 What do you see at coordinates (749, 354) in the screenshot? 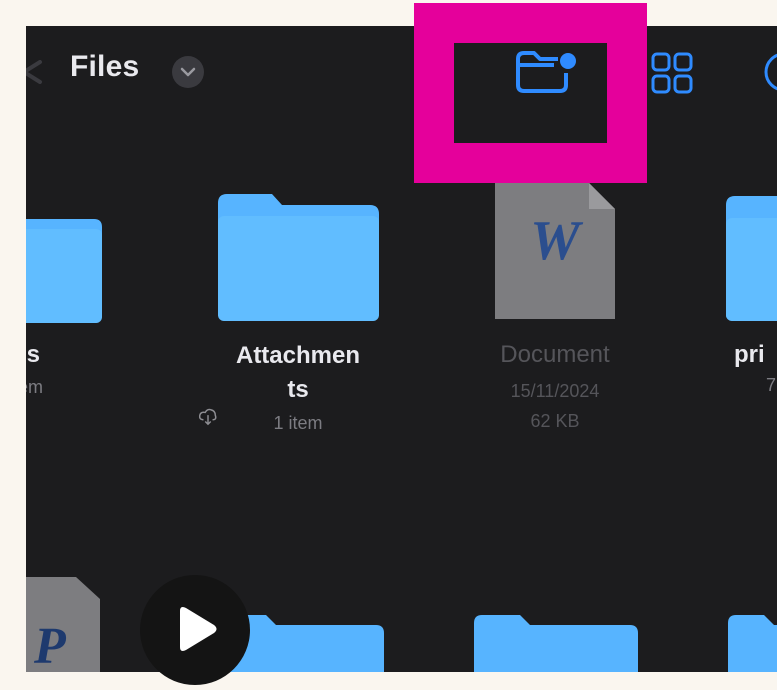
I see `item-name: pri` at bounding box center [749, 354].